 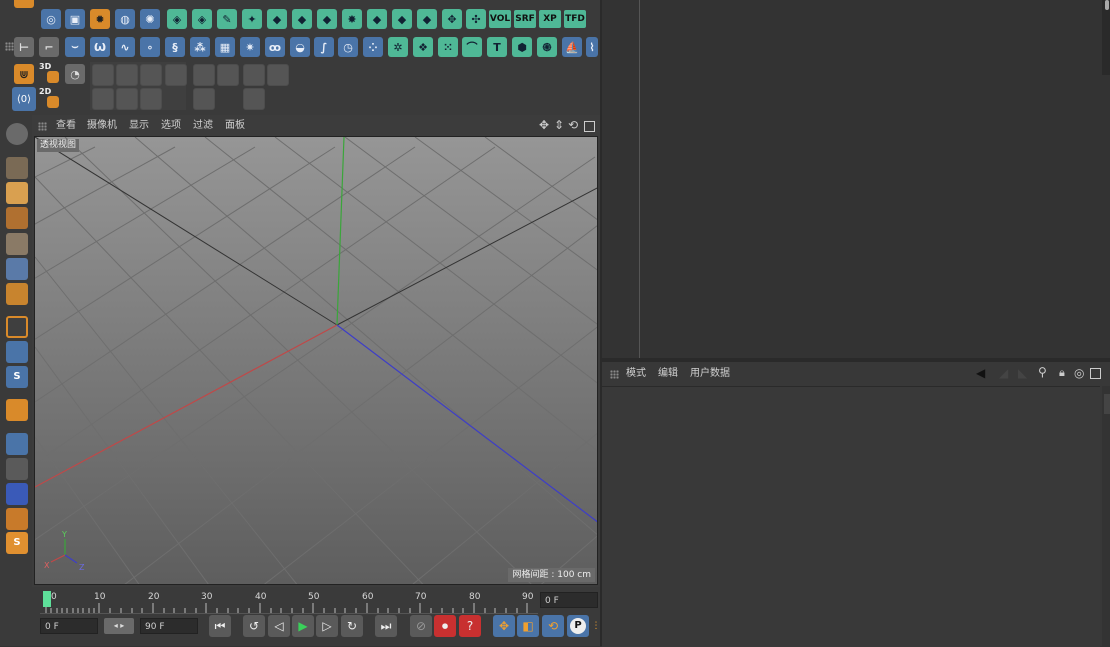 What do you see at coordinates (445, 626) in the screenshot?
I see `record-icon: ⏺` at bounding box center [445, 626].